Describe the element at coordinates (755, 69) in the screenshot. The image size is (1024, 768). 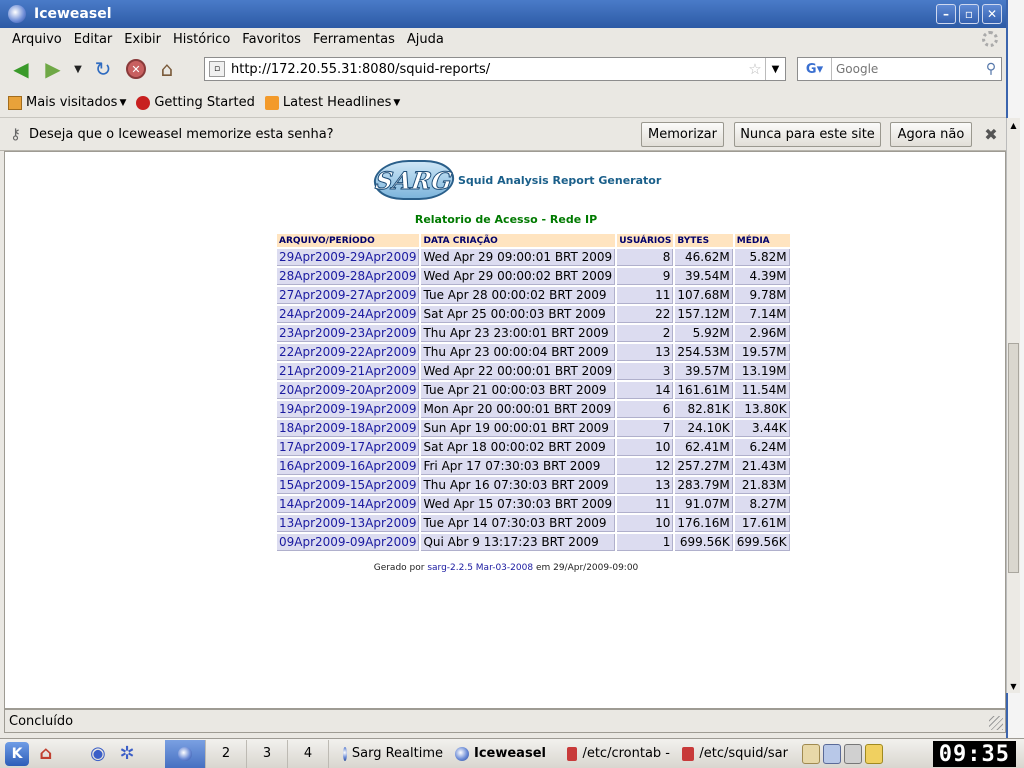
I see `bookmark-star-icon: ☆` at that location.